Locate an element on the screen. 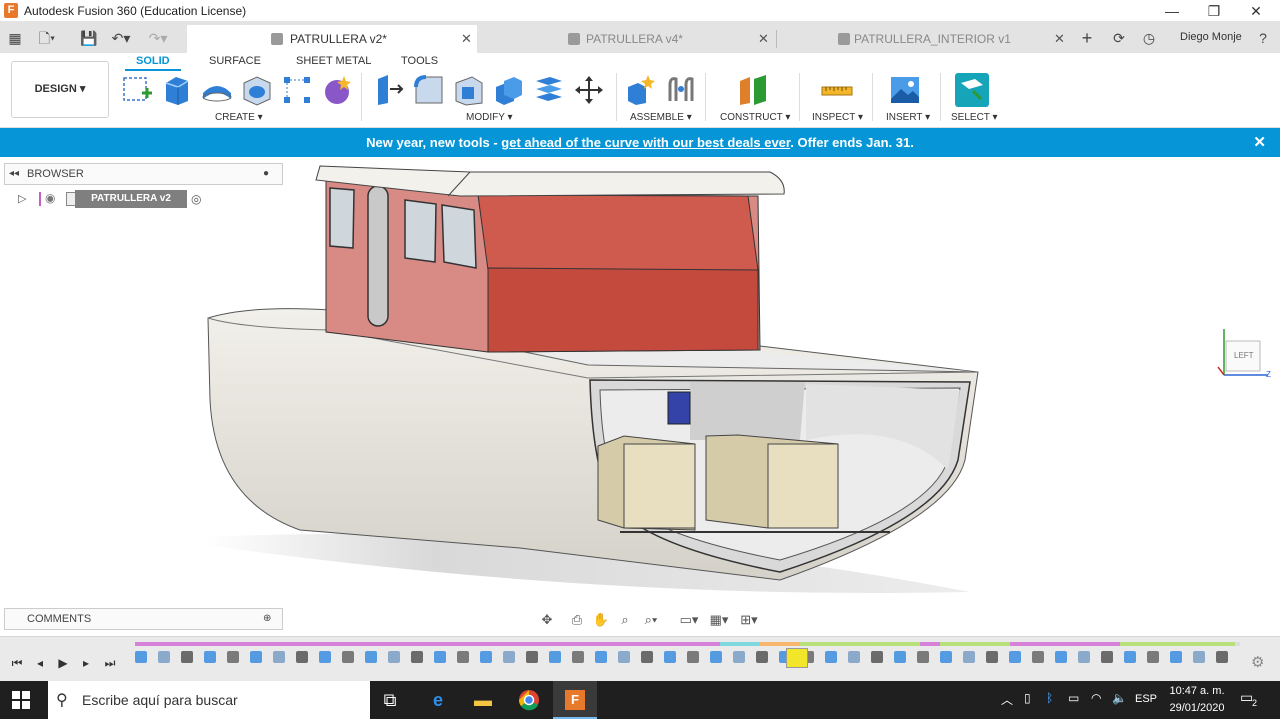  press-pull-icon is located at coordinates (389, 90).